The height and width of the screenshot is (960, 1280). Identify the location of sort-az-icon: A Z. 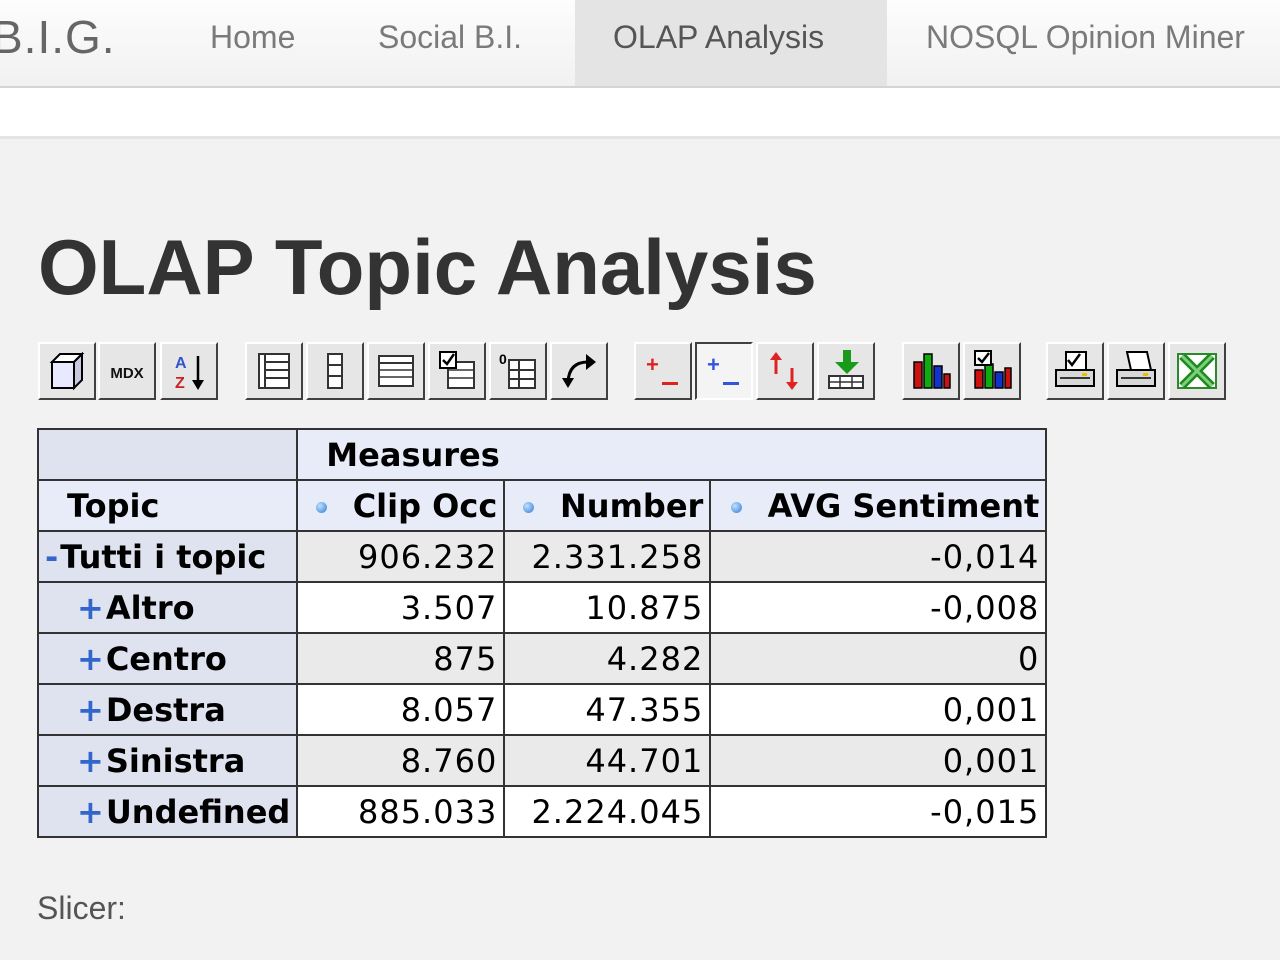
(189, 373).